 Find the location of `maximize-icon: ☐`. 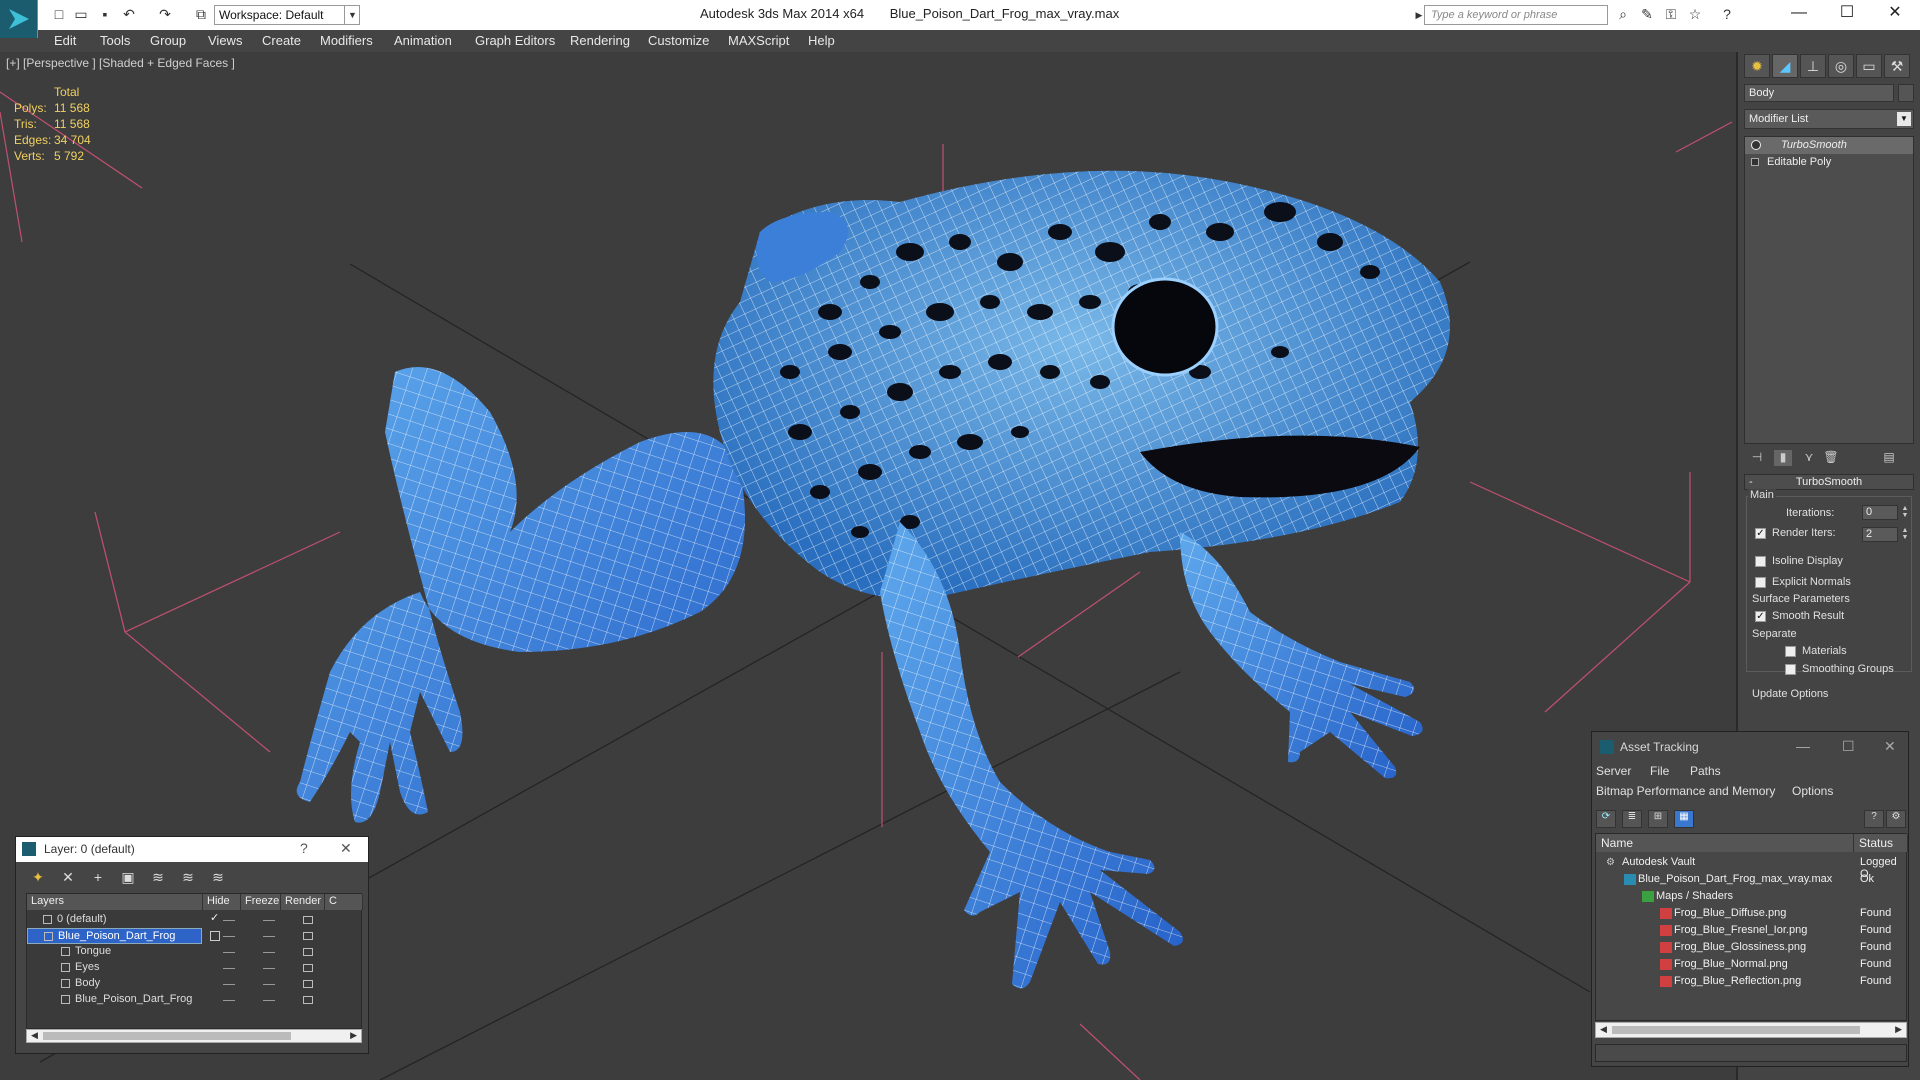

maximize-icon: ☐ is located at coordinates (1847, 14).